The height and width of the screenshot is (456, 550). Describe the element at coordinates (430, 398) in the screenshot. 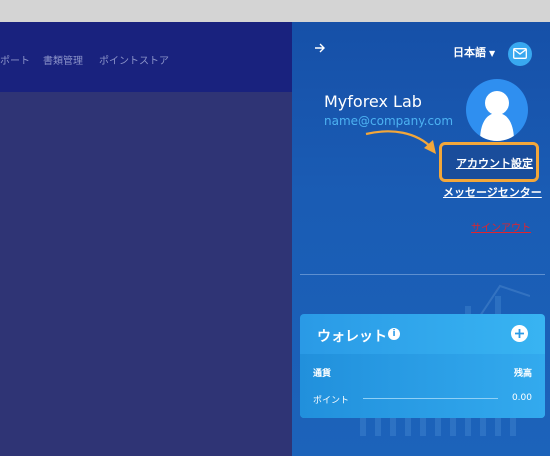

I see `row-divider` at that location.